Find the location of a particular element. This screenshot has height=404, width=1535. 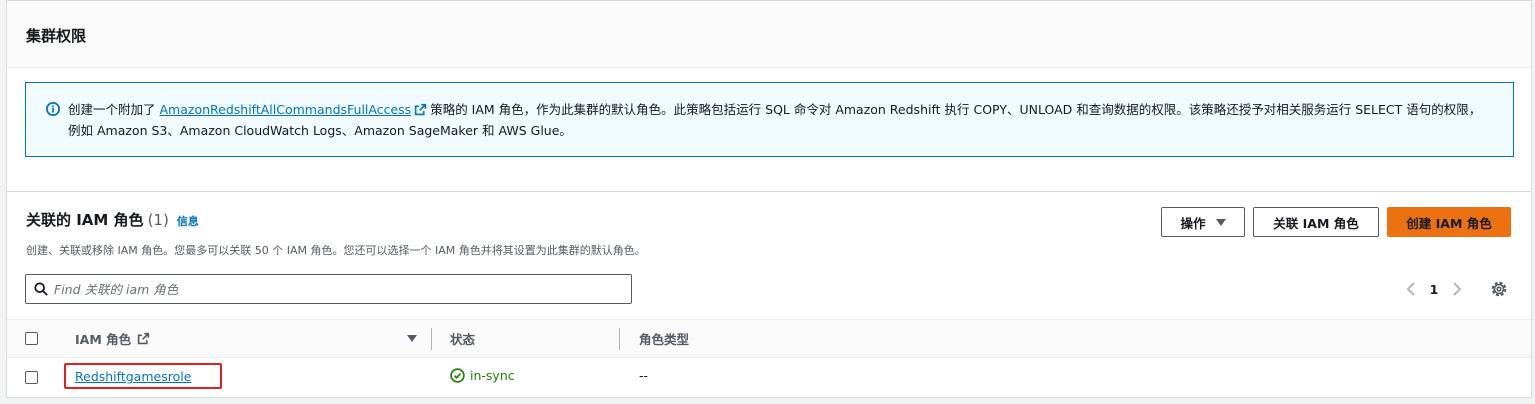

column-iam-role: IAM 角色 is located at coordinates (114, 338).